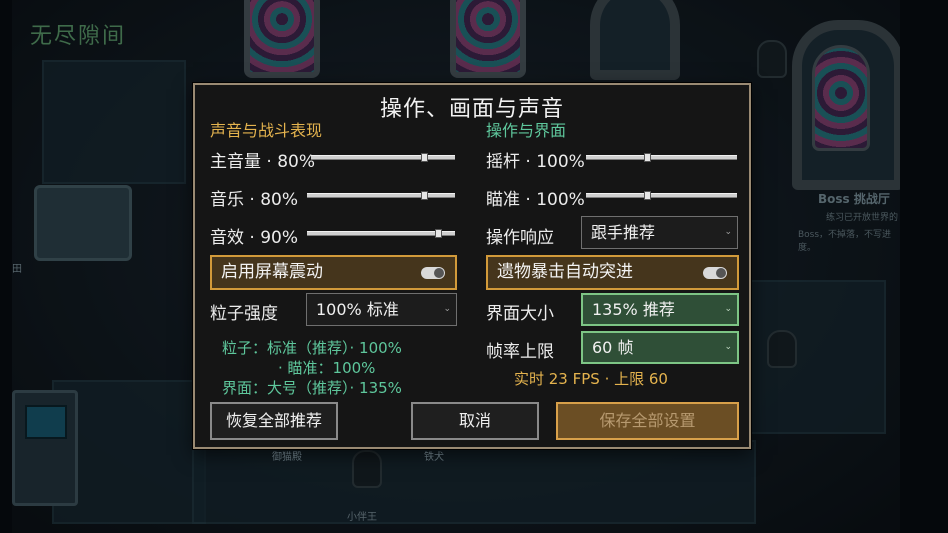 Image resolution: width=948 pixels, height=533 pixels. I want to click on ui-size-label: 界面大小, so click(520, 314).